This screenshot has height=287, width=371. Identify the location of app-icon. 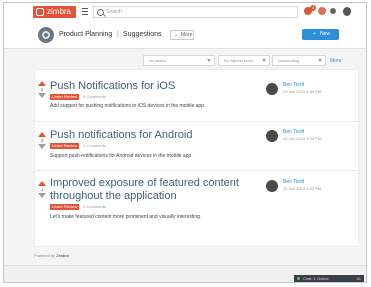
(46, 35).